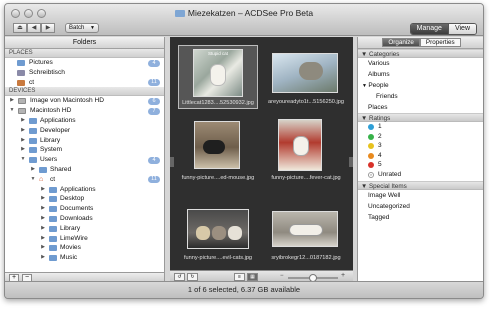  I want to click on tree-label: Desktop, so click(72, 199).